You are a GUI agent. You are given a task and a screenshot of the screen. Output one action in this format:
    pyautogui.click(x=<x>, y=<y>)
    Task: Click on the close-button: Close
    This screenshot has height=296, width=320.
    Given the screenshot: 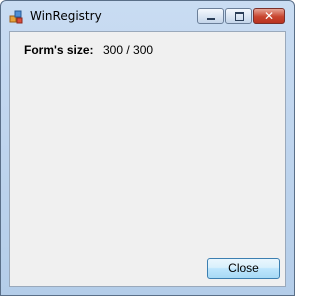 What is the action you would take?
    pyautogui.click(x=243, y=268)
    